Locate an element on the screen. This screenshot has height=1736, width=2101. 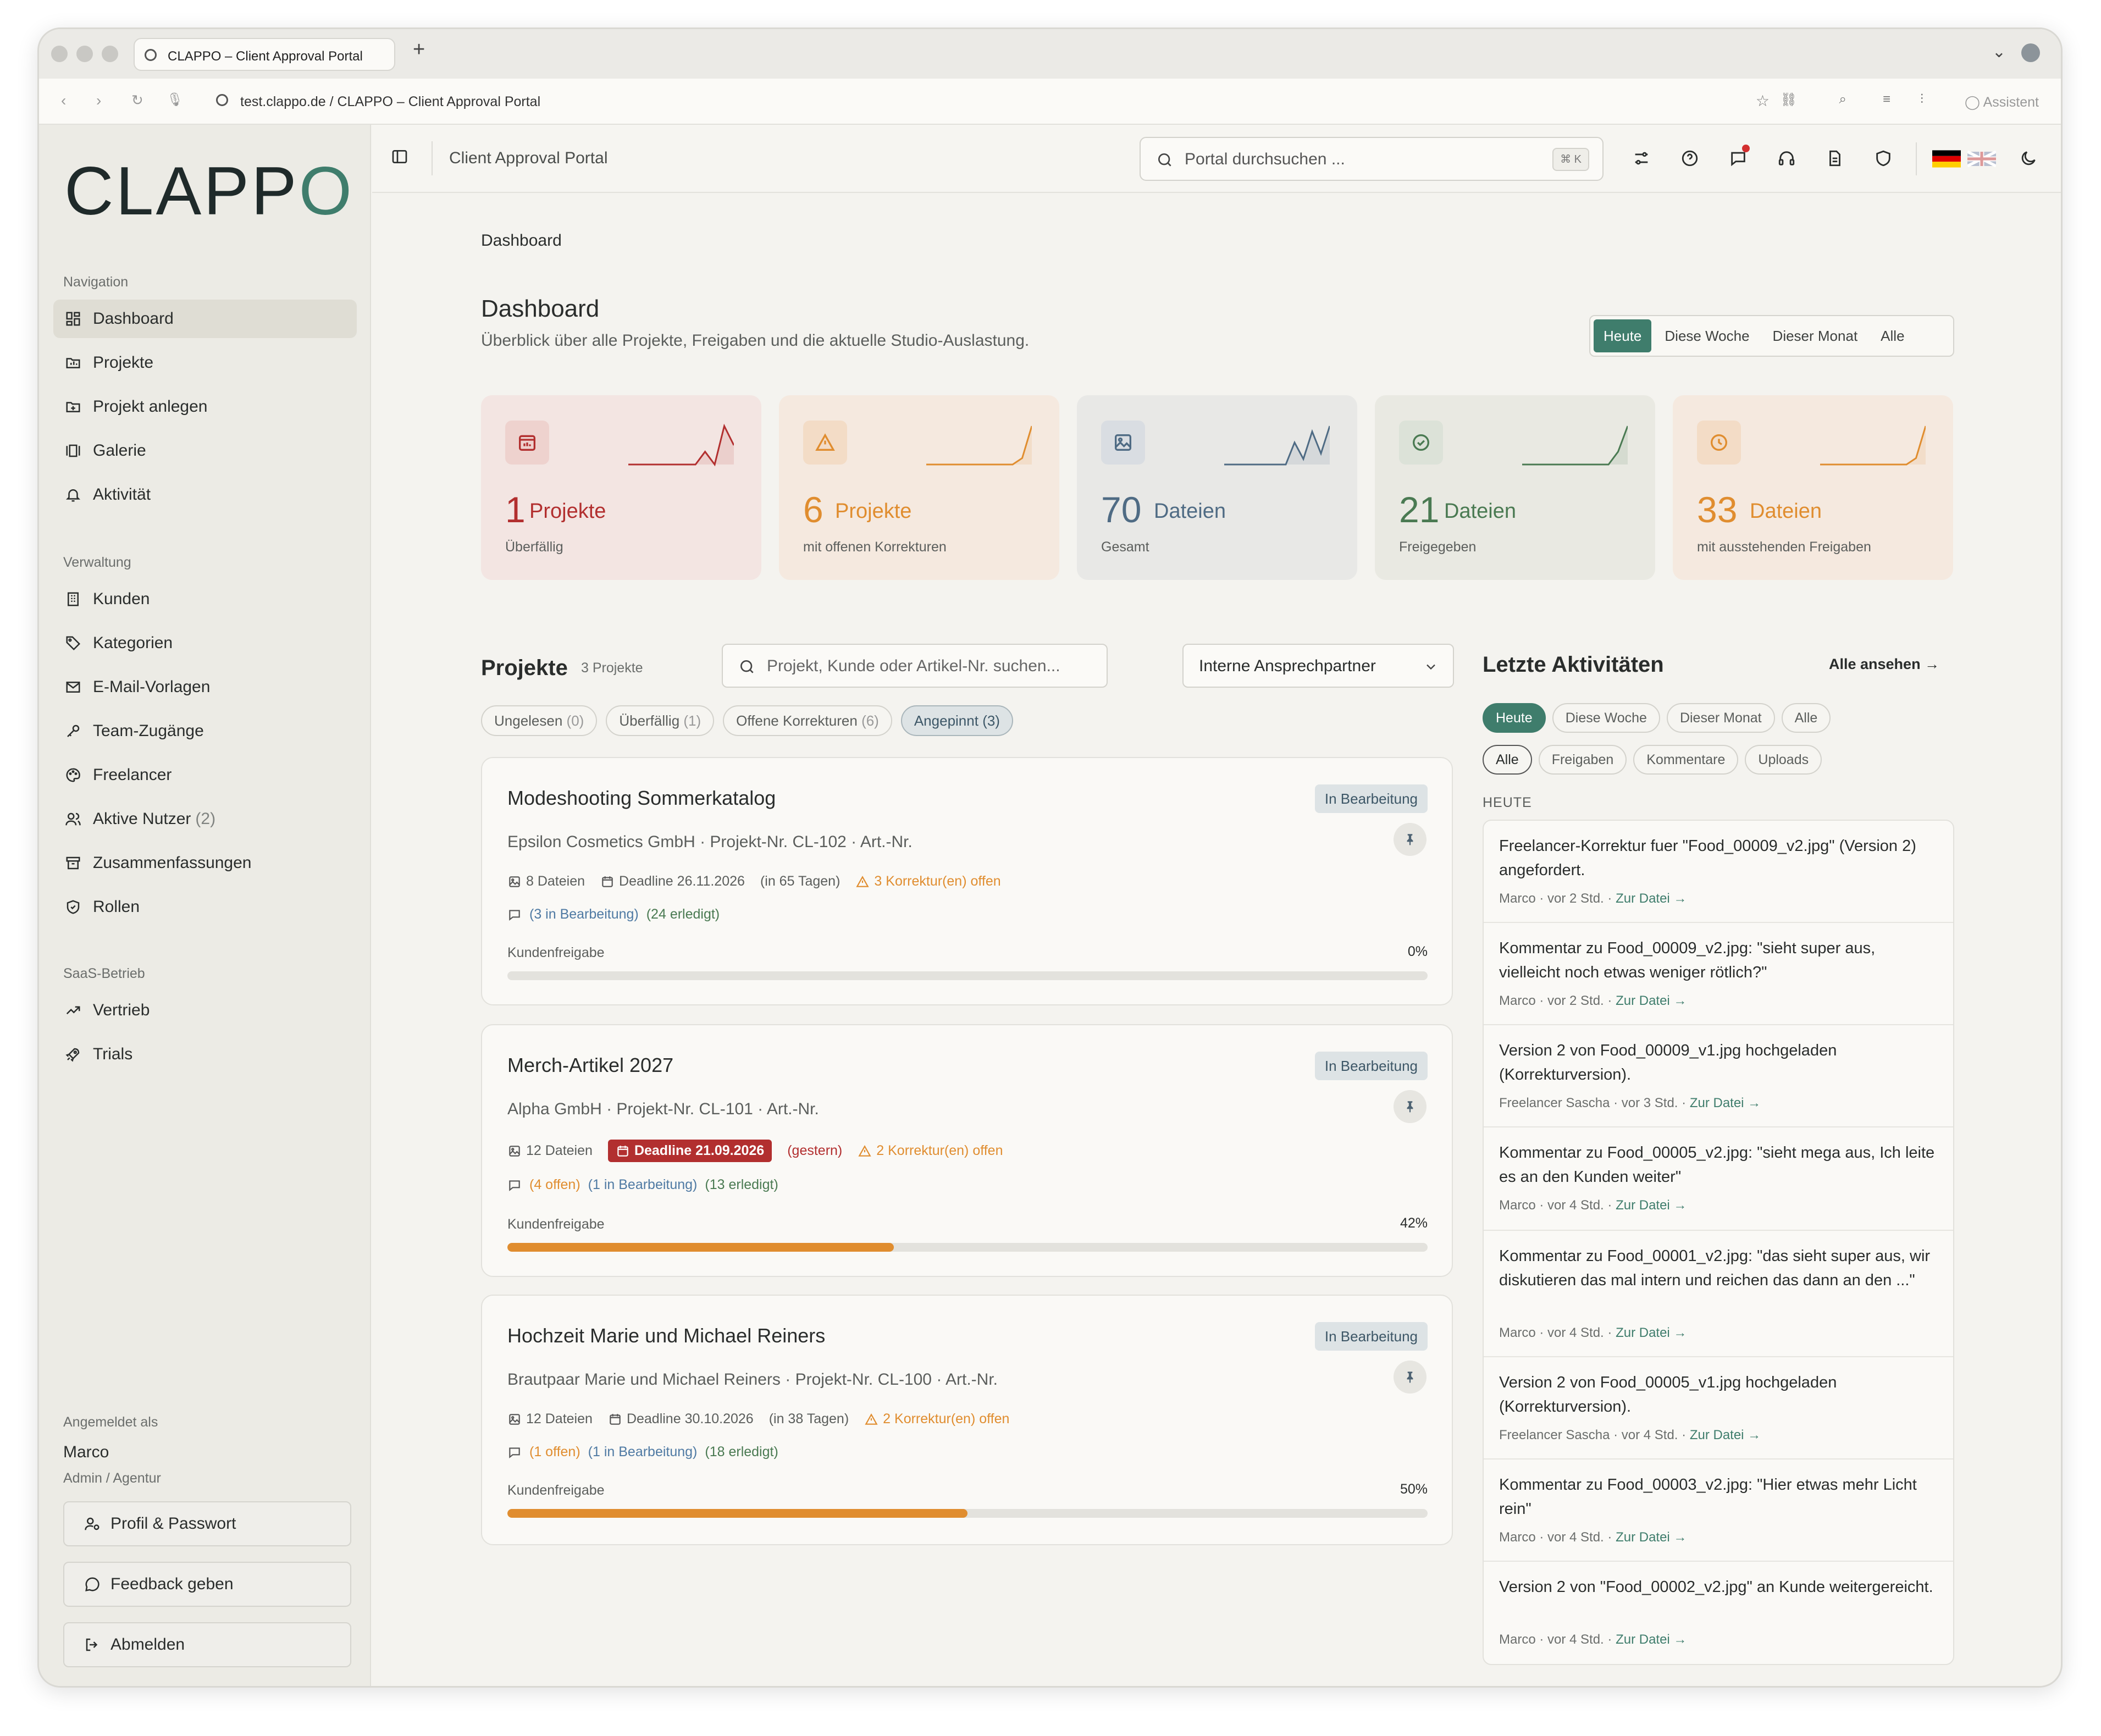
tab-list-chevron-icon: ⌄ is located at coordinates (1999, 52).